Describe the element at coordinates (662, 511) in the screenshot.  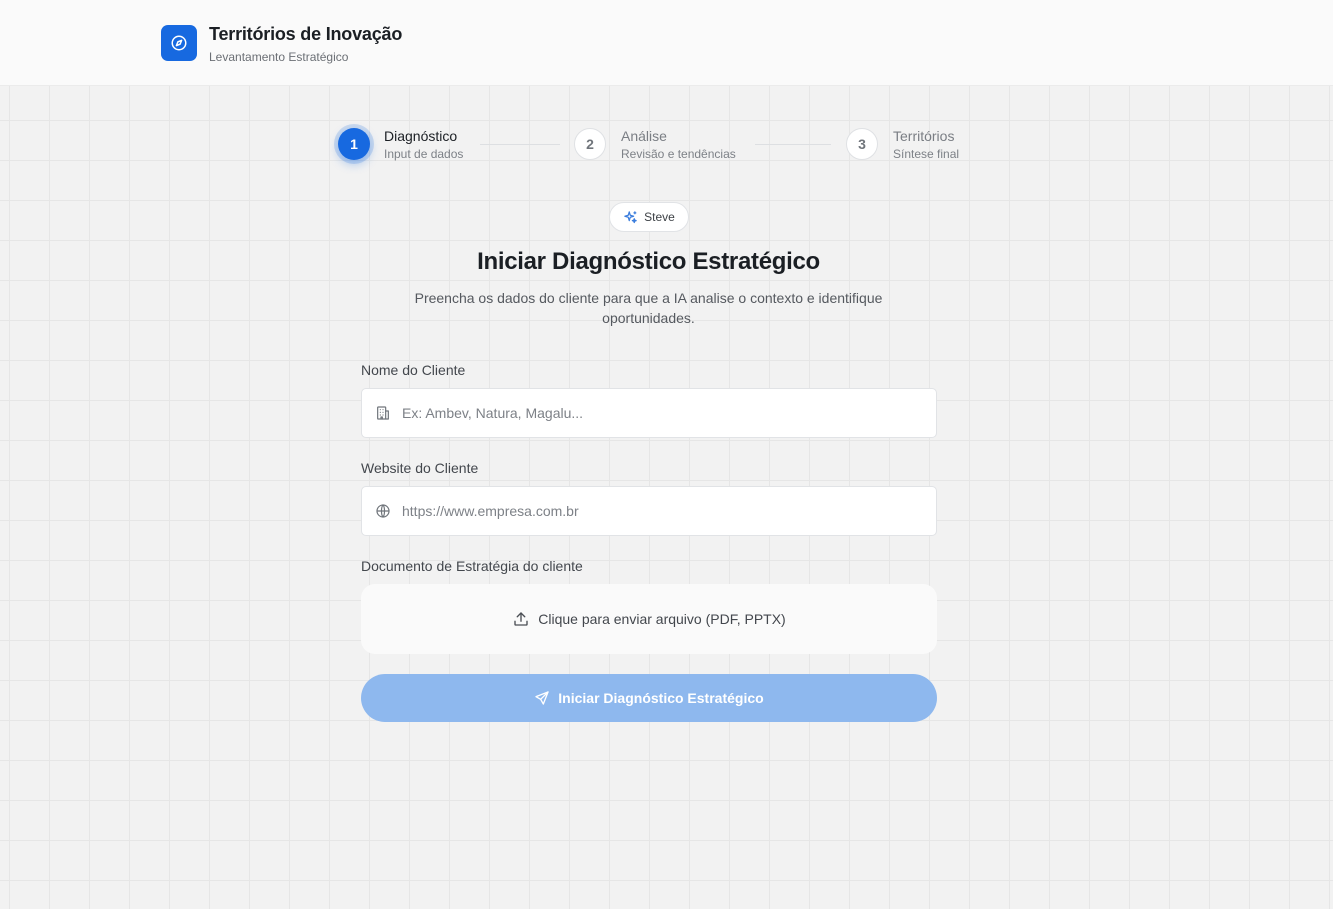
I see `client-website-input` at that location.